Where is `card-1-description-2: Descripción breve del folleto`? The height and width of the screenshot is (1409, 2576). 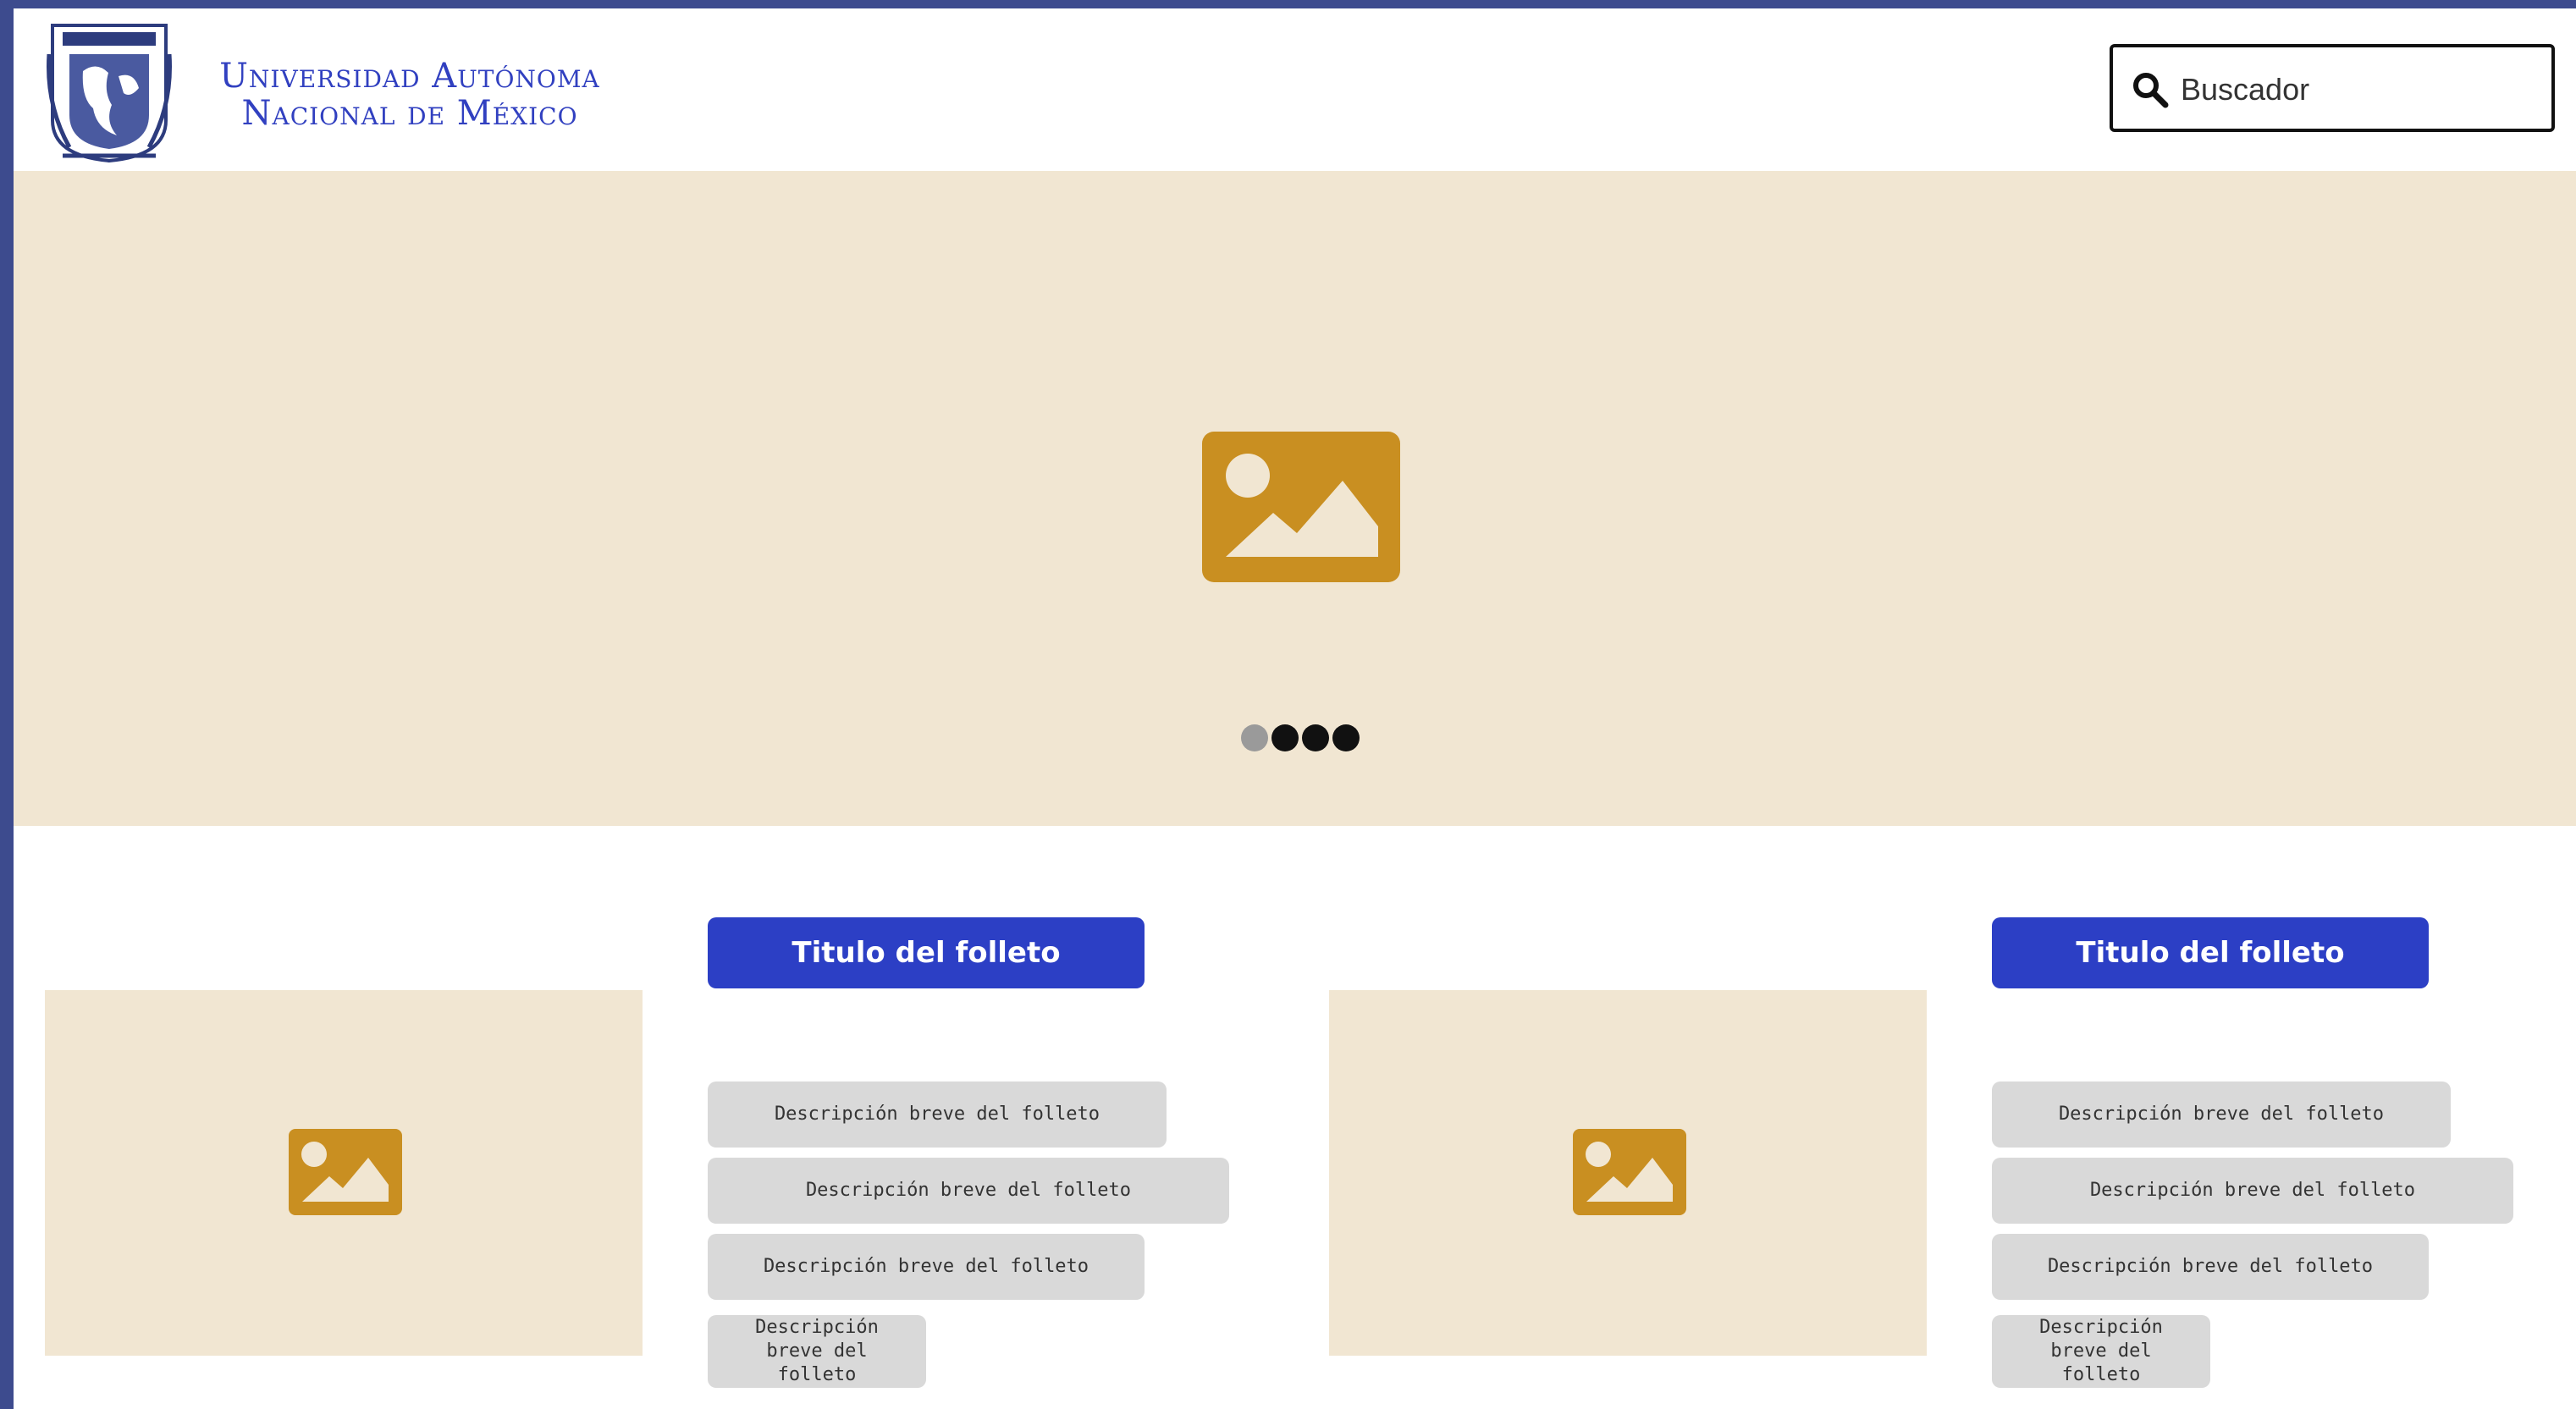 card-1-description-2: Descripción breve del folleto is located at coordinates (968, 1191).